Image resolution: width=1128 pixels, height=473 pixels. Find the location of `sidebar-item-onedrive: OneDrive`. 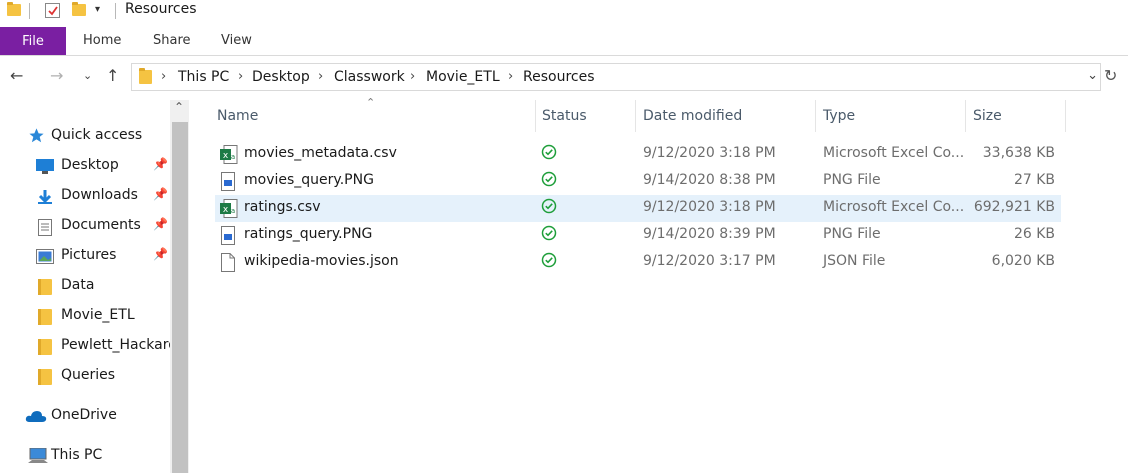

sidebar-item-onedrive: OneDrive is located at coordinates (85, 416).